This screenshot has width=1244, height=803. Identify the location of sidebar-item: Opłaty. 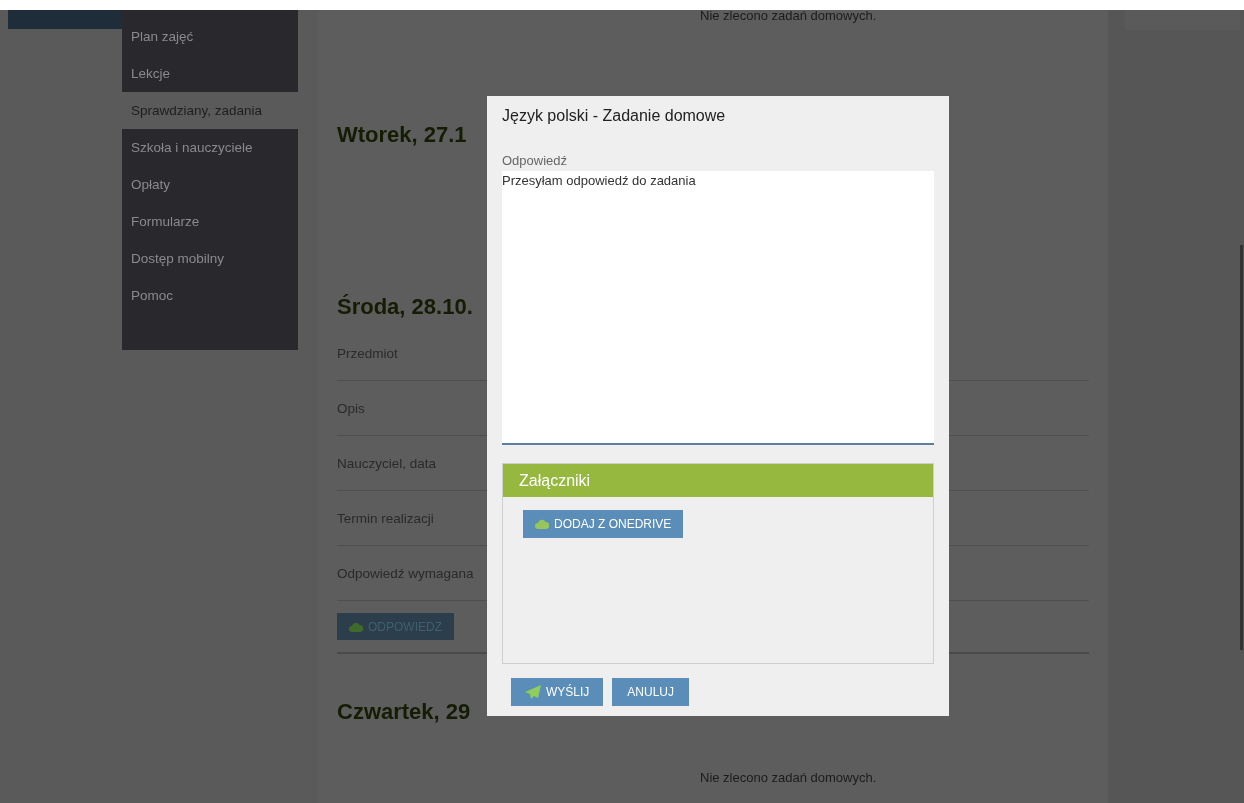
(210, 184).